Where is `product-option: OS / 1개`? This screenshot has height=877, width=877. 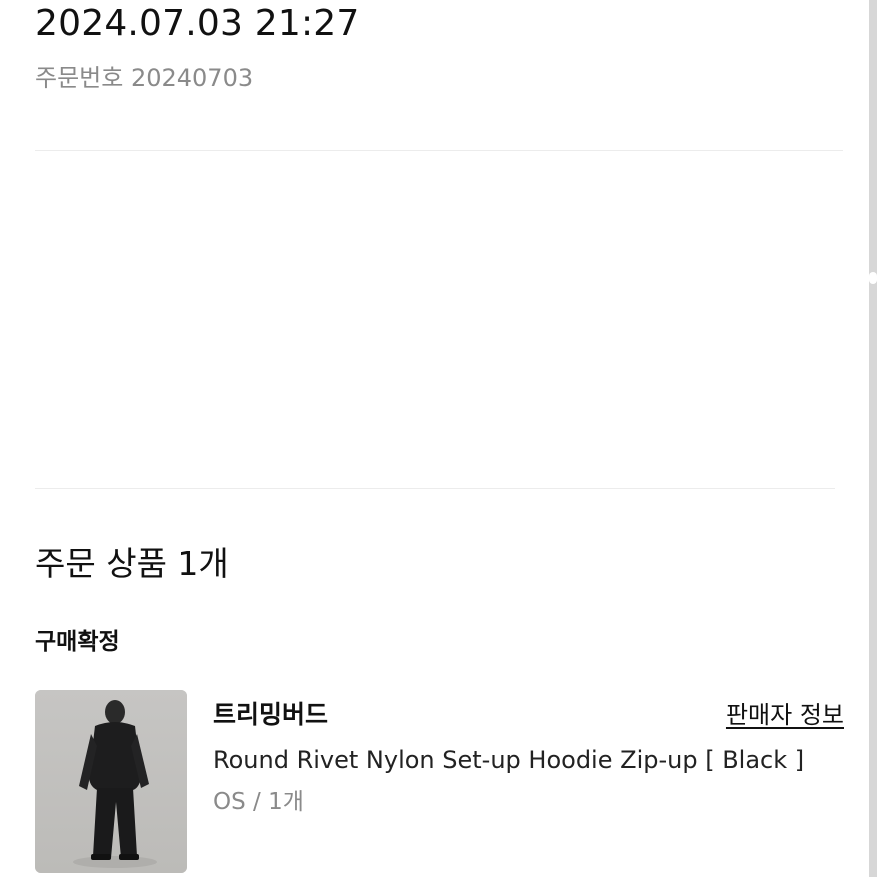 product-option: OS / 1개 is located at coordinates (258, 802).